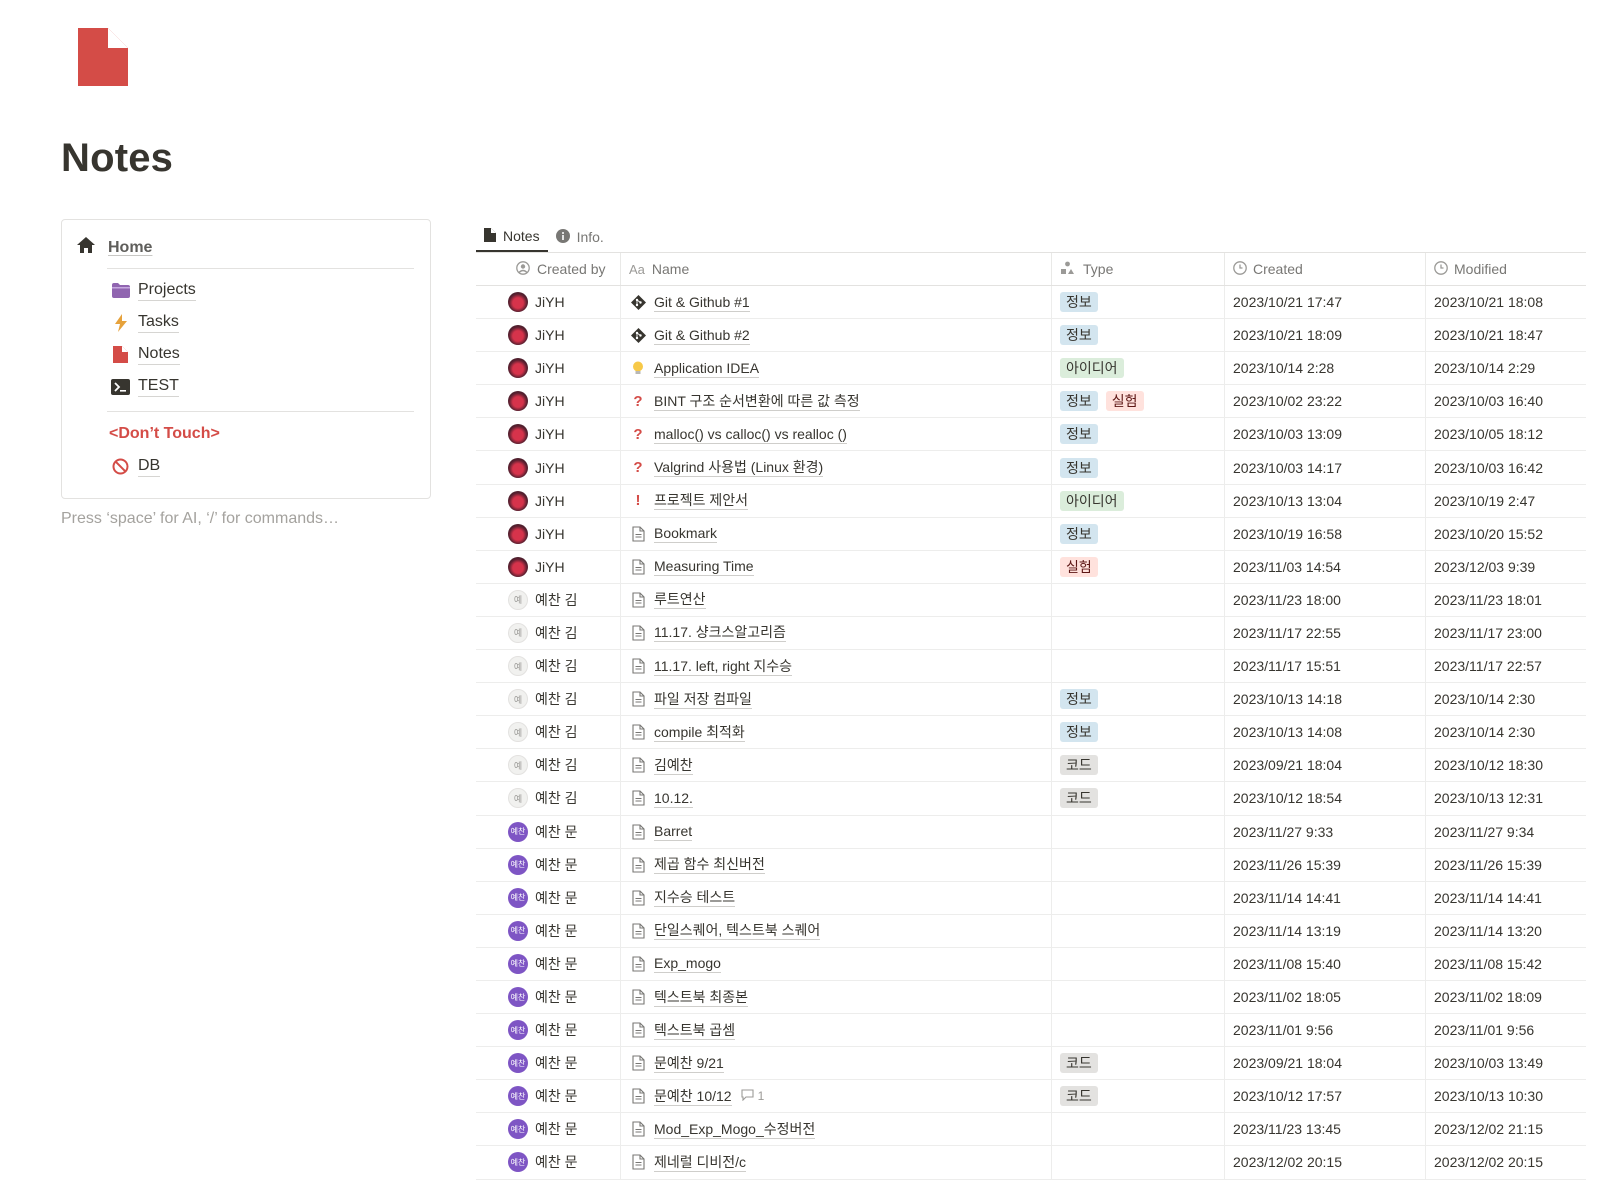 The height and width of the screenshot is (1185, 1606). Describe the element at coordinates (673, 765) in the screenshot. I see `page-link: 김예찬` at that location.